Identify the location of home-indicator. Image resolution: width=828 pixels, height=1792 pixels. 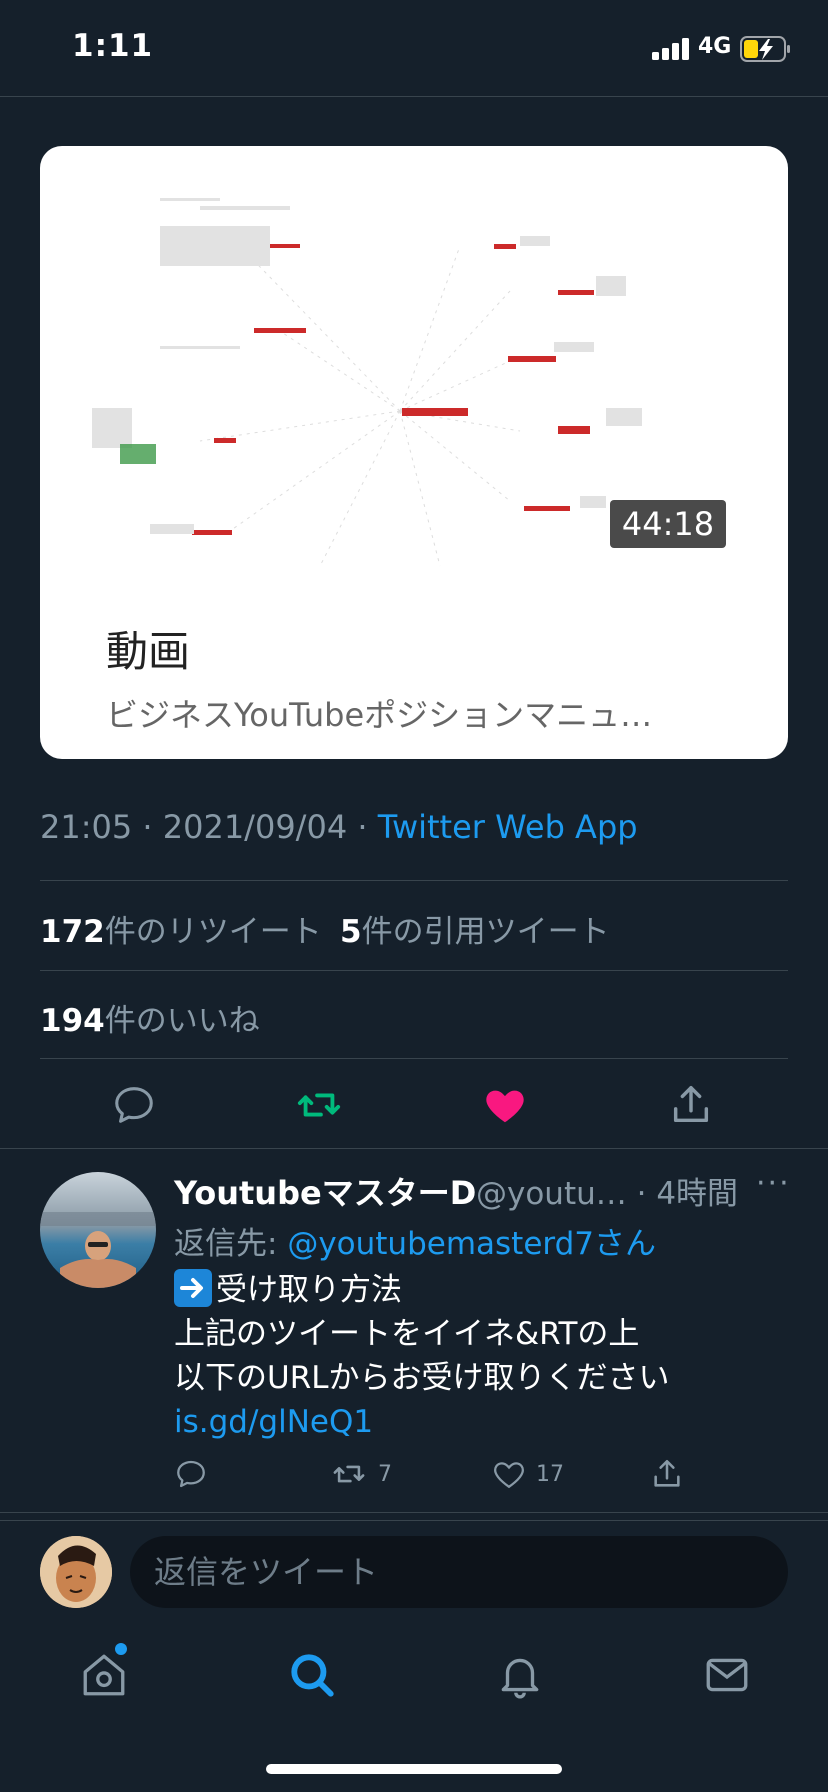
(414, 1769).